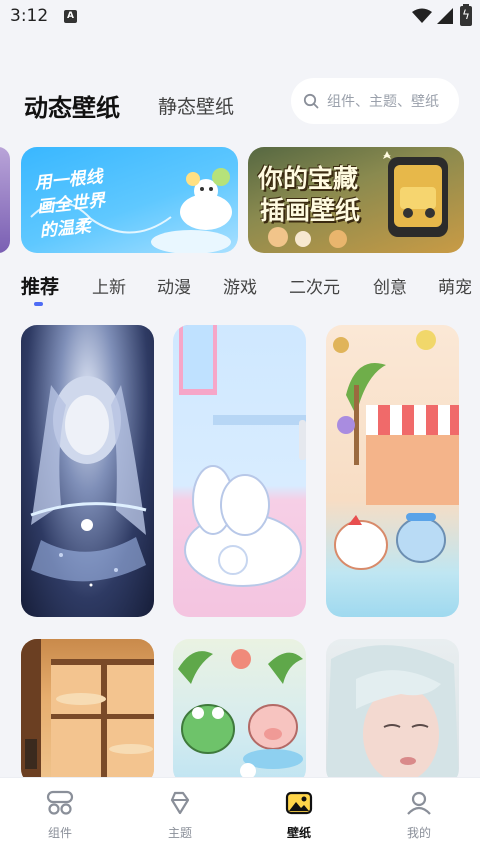 The height and width of the screenshot is (853, 480). I want to click on banner-treasure-illustration: 你的宝藏 插画壁纸, so click(356, 200).